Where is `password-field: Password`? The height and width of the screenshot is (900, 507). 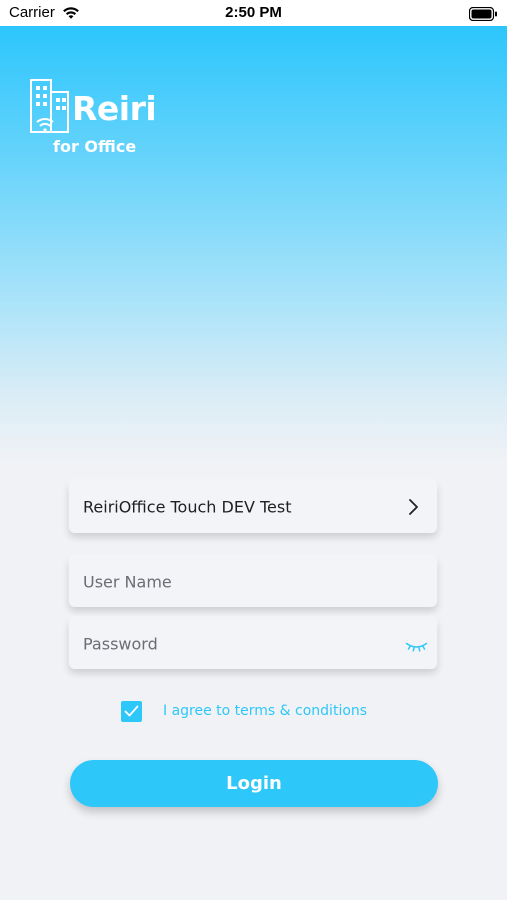
password-field: Password is located at coordinates (253, 643).